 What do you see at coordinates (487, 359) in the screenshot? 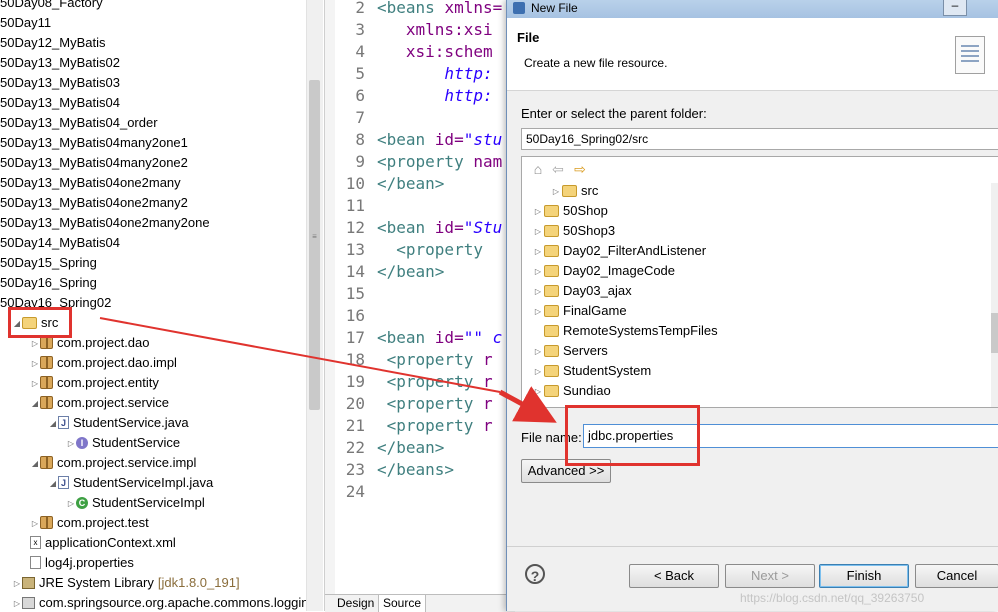
I see `code-token: r` at bounding box center [487, 359].